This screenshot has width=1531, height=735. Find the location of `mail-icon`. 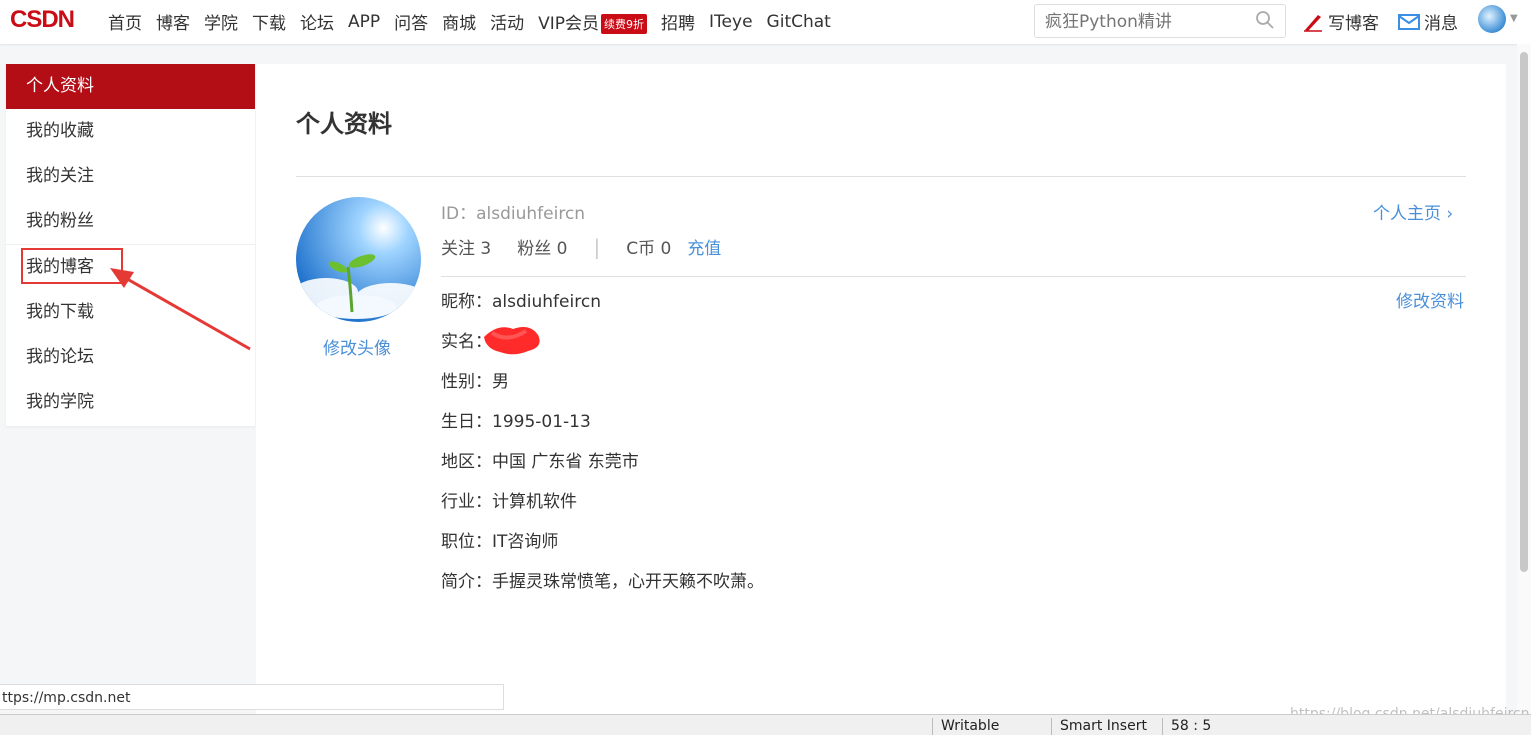

mail-icon is located at coordinates (1409, 21).